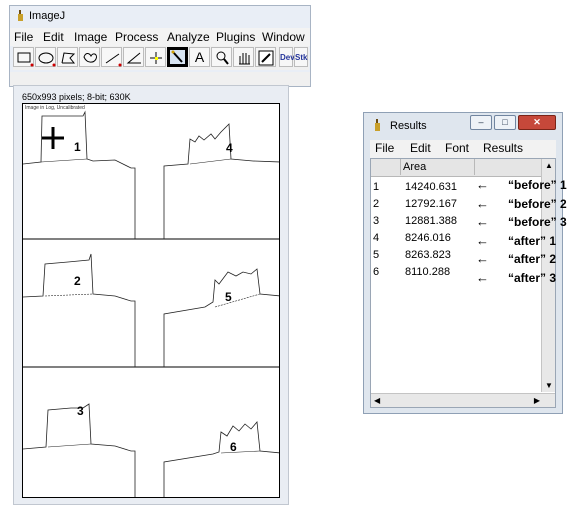  I want to click on text-tool-icon: A, so click(199, 57).